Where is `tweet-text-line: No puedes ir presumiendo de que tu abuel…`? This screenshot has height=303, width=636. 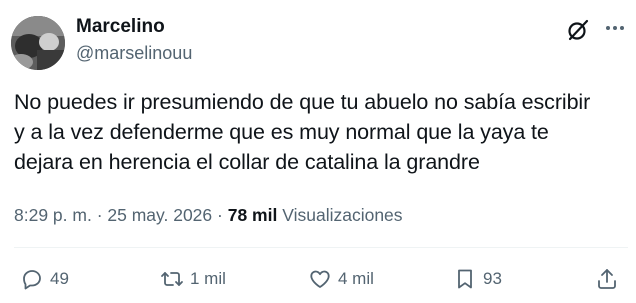
tweet-text-line: No puedes ir presumiendo de que tu abuel… is located at coordinates (302, 102).